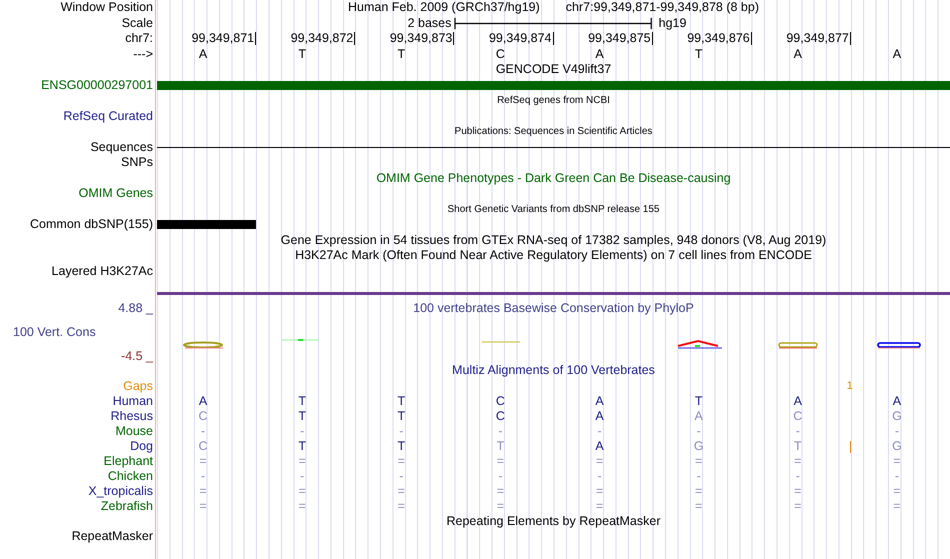 Image resolution: width=950 pixels, height=559 pixels. What do you see at coordinates (520, 38) in the screenshot?
I see `coordinate-label: 99,349,874` at bounding box center [520, 38].